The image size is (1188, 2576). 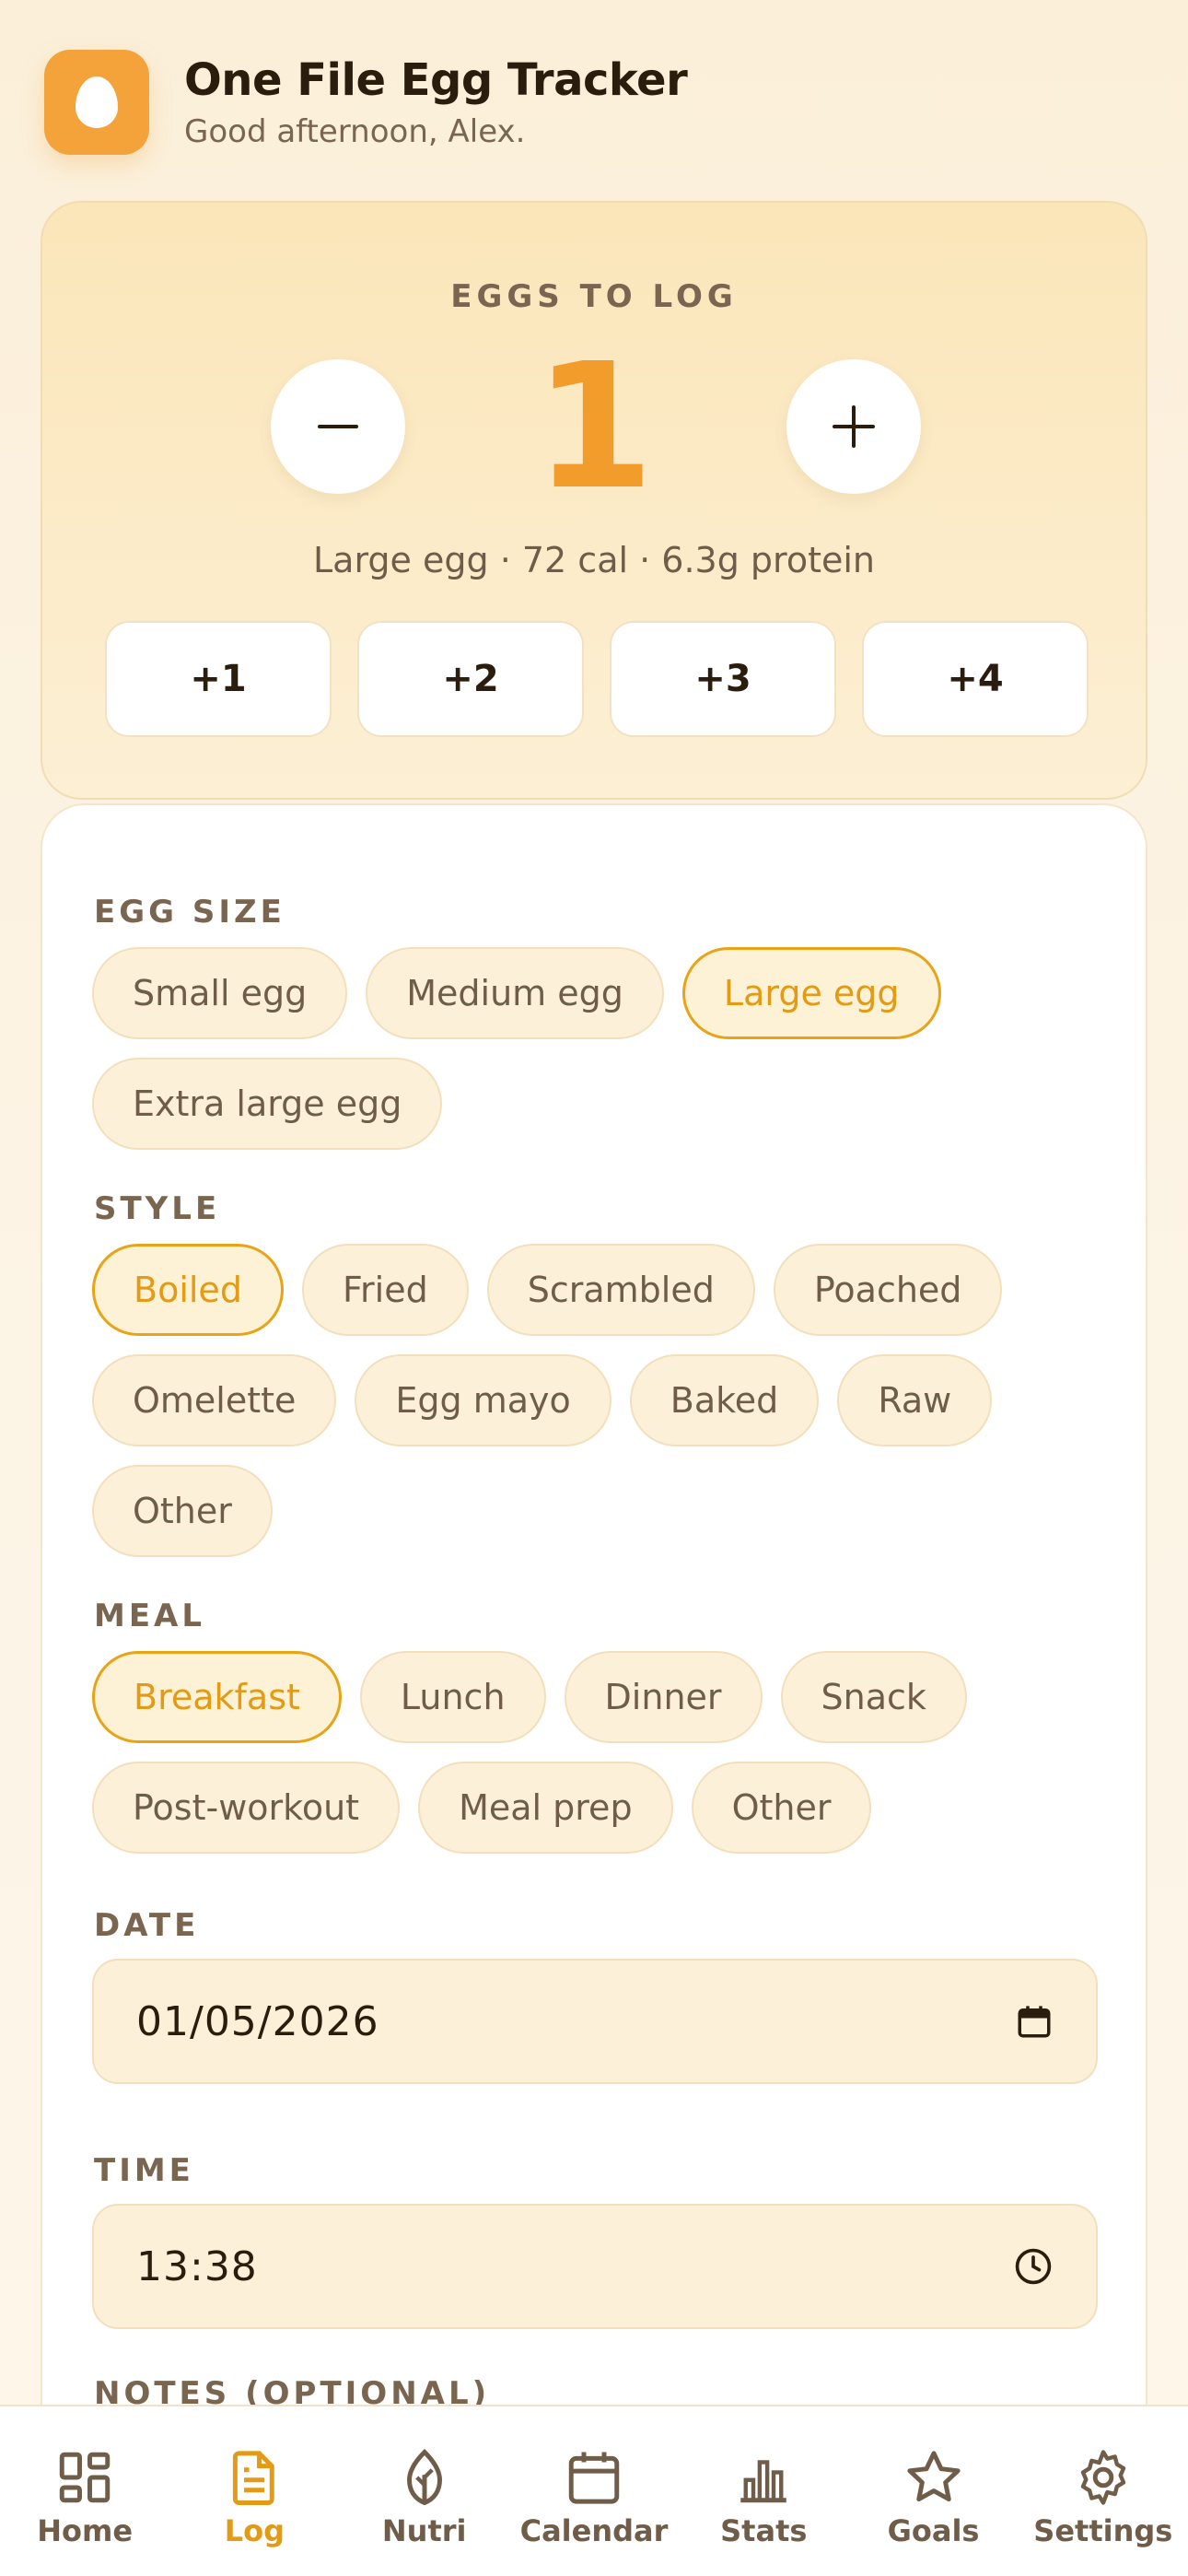 I want to click on quick-add-1-button: +1, so click(x=218, y=679).